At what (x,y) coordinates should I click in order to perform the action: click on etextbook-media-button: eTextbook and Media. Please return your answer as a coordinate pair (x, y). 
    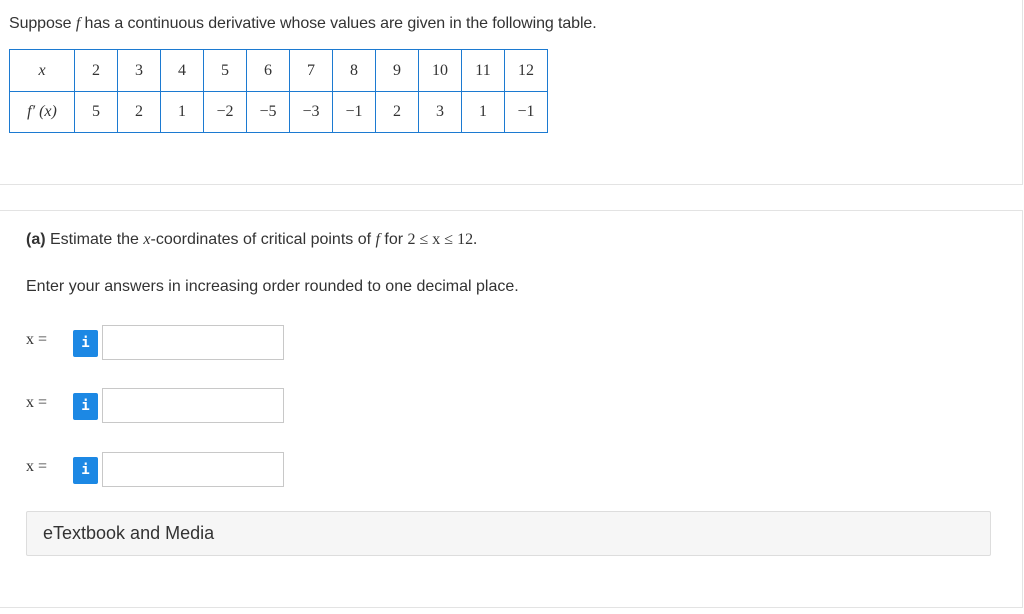
    Looking at the image, I should click on (508, 533).